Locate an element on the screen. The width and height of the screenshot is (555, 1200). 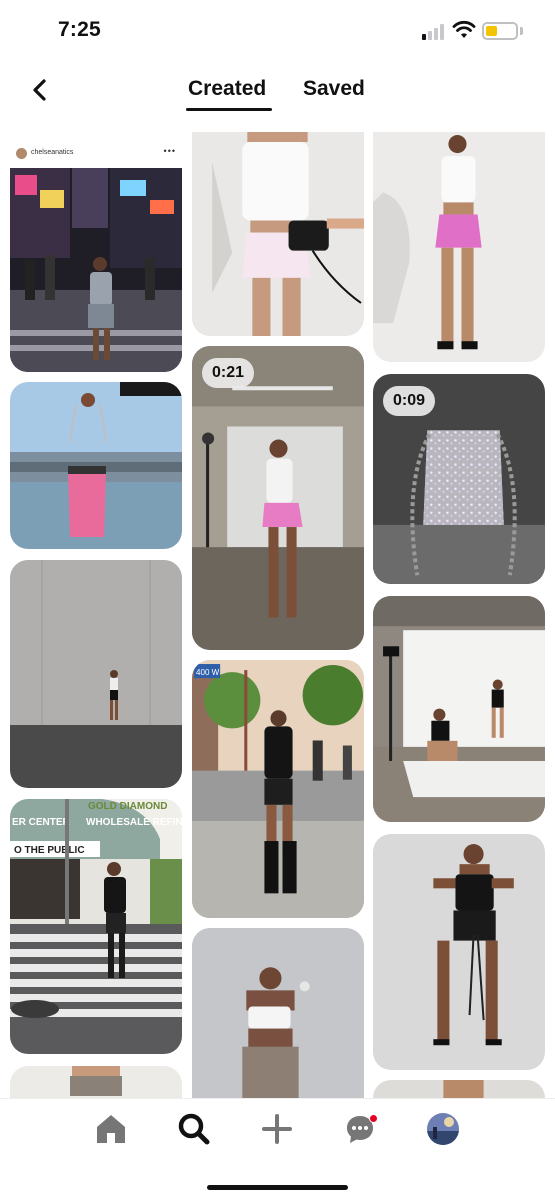
studio-pose-photo is located at coordinates (459, 247).